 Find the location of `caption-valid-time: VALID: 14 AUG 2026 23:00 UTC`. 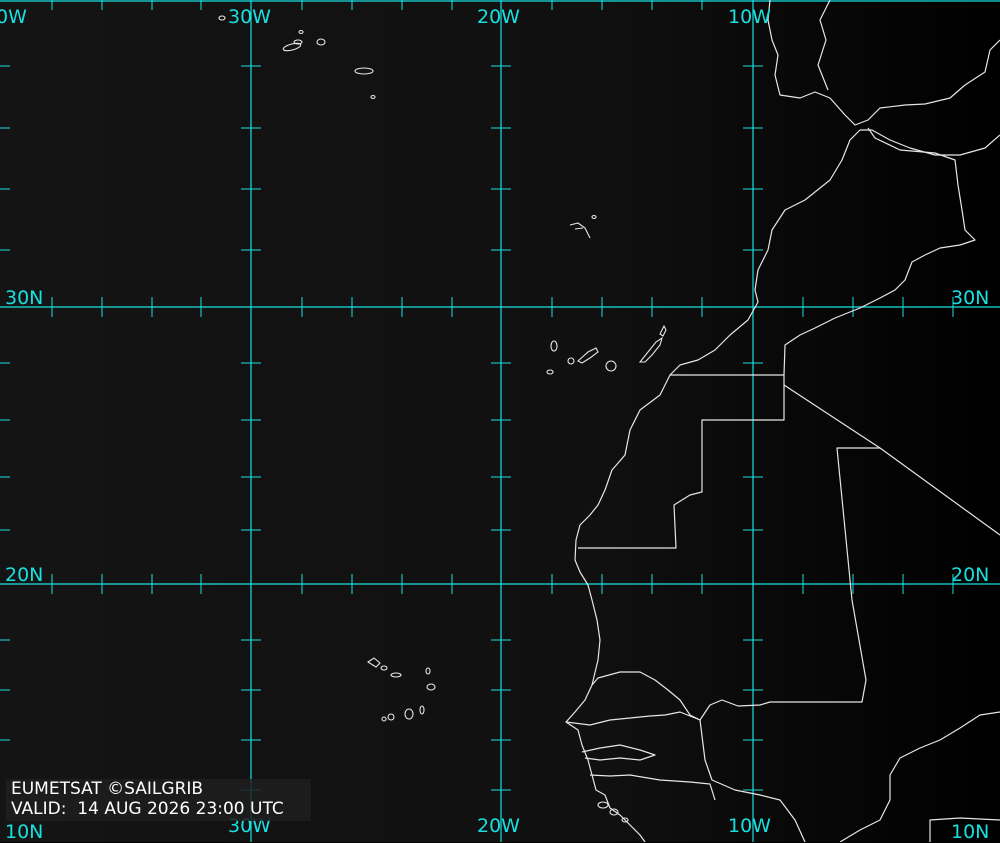

caption-valid-time: VALID: 14 AUG 2026 23:00 UTC is located at coordinates (147, 809).